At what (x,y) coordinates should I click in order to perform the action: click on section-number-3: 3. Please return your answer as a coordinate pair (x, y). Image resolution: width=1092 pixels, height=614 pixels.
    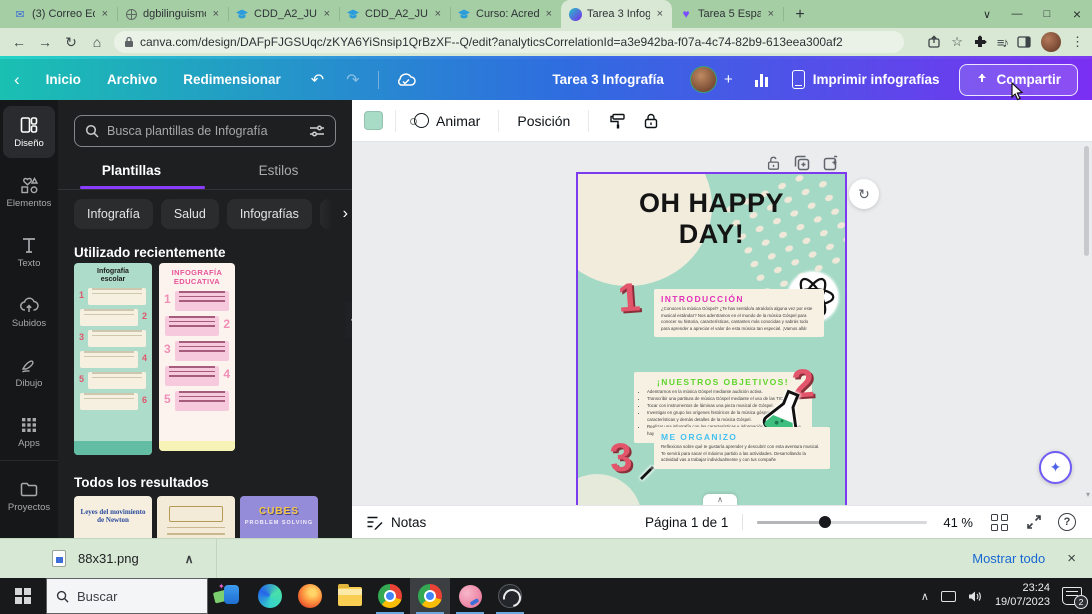
    Looking at the image, I should click on (620, 458).